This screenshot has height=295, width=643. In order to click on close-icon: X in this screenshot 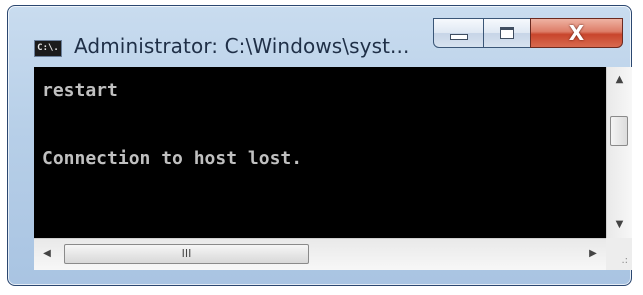, I will do `click(576, 33)`.